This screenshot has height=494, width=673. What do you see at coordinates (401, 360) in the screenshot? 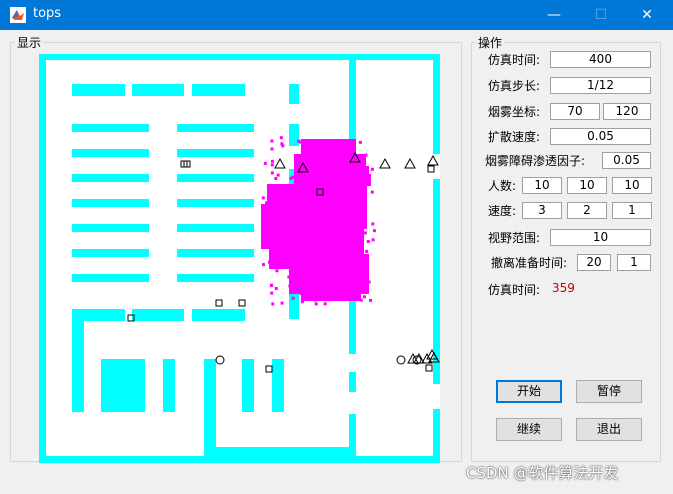
I see `evacuee-circle-marker` at bounding box center [401, 360].